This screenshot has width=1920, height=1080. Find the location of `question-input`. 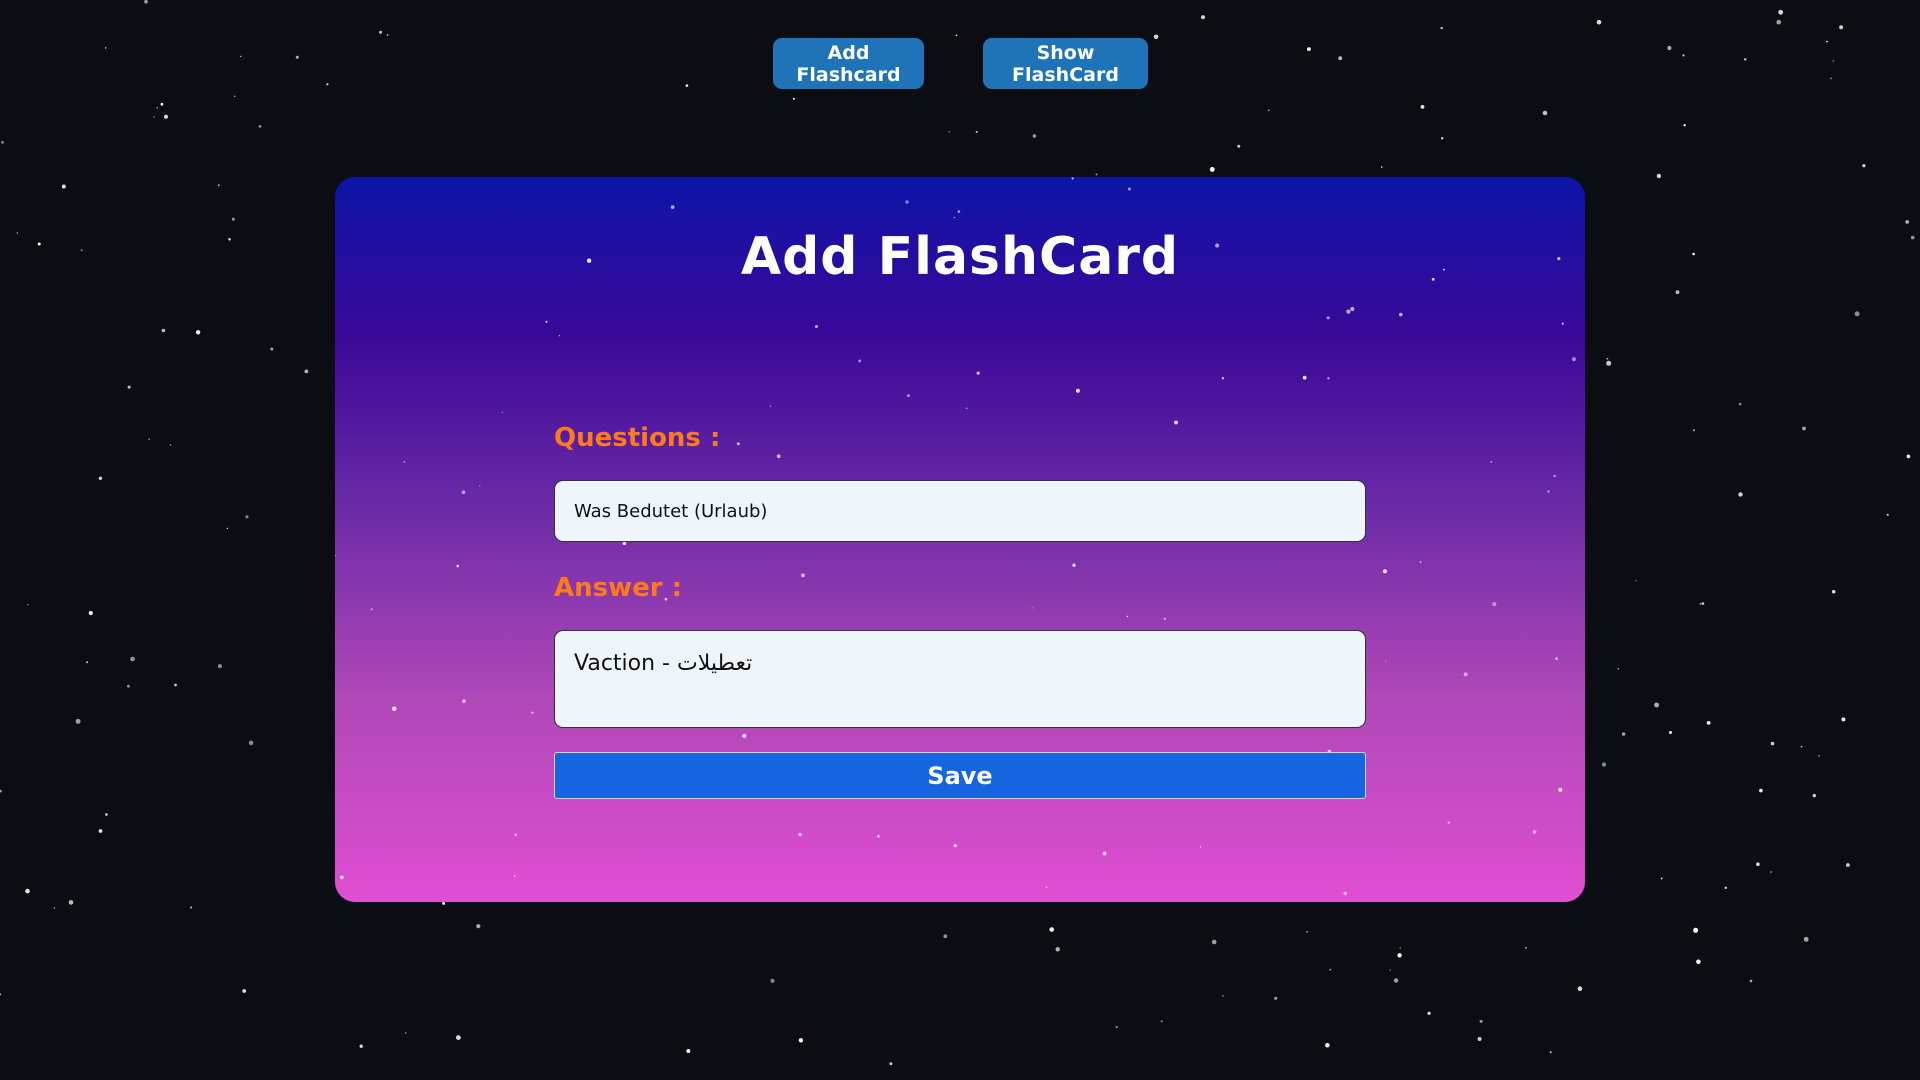

question-input is located at coordinates (960, 511).